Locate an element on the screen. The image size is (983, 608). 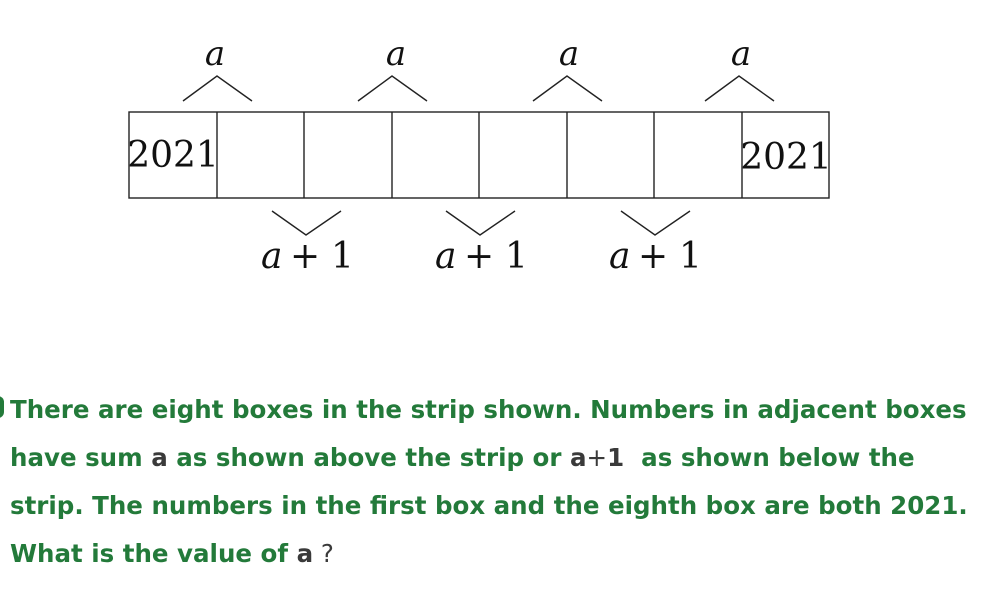
bullet-marker is located at coordinates (2, 407).